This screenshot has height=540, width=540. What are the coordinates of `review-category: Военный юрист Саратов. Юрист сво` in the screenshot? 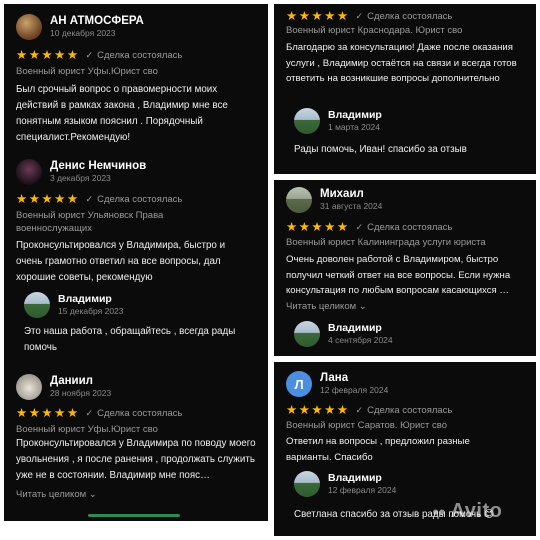 It's located at (366, 425).